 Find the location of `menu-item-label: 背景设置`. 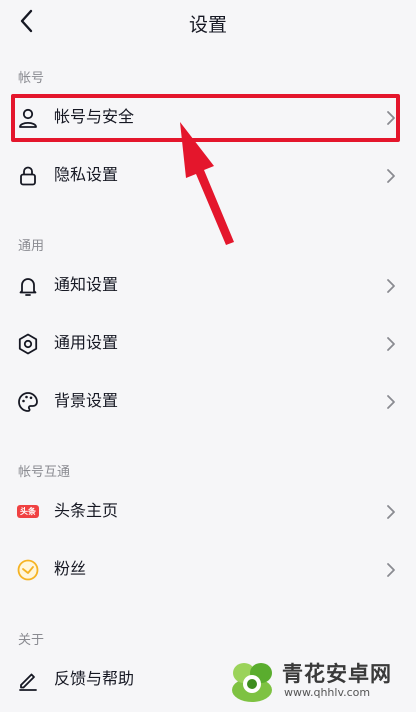

menu-item-label: 背景设置 is located at coordinates (86, 400).